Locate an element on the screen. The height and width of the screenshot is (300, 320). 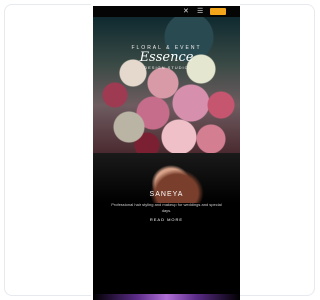
read-more-link: READ MORE is located at coordinates (166, 219).